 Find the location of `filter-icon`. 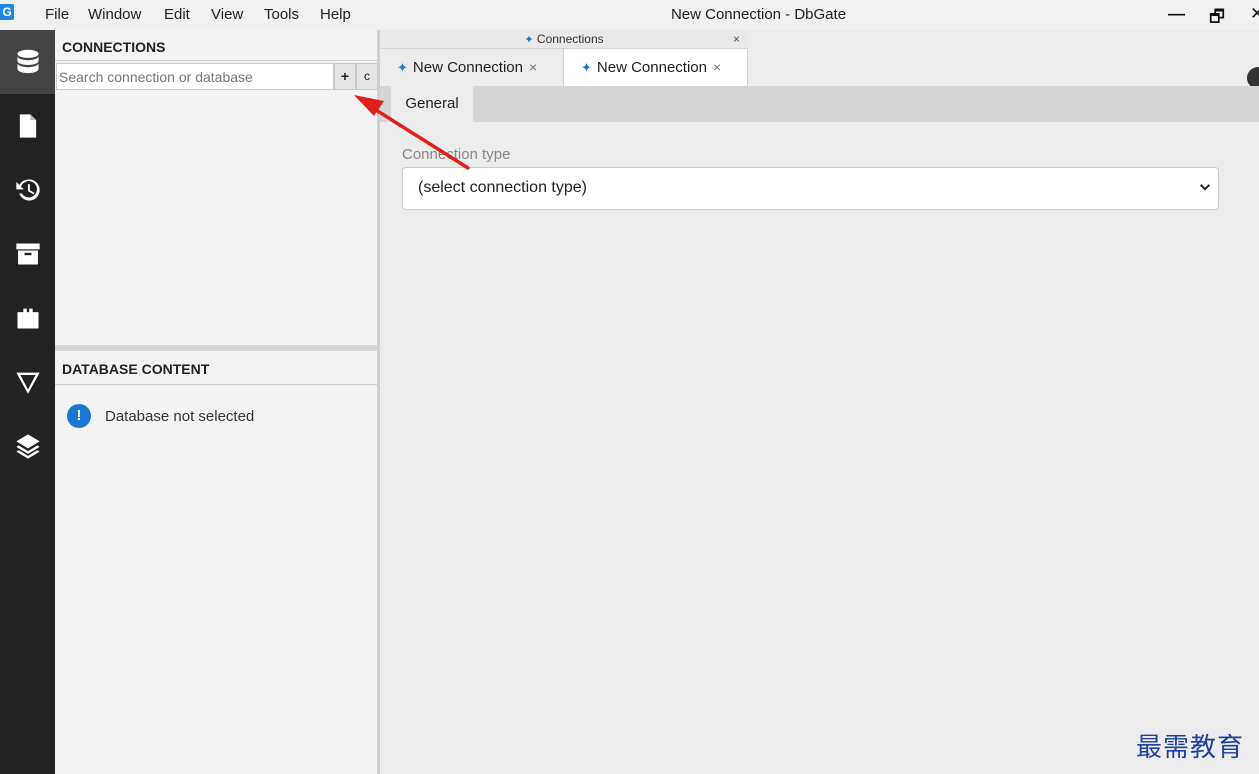

filter-icon is located at coordinates (27, 383).